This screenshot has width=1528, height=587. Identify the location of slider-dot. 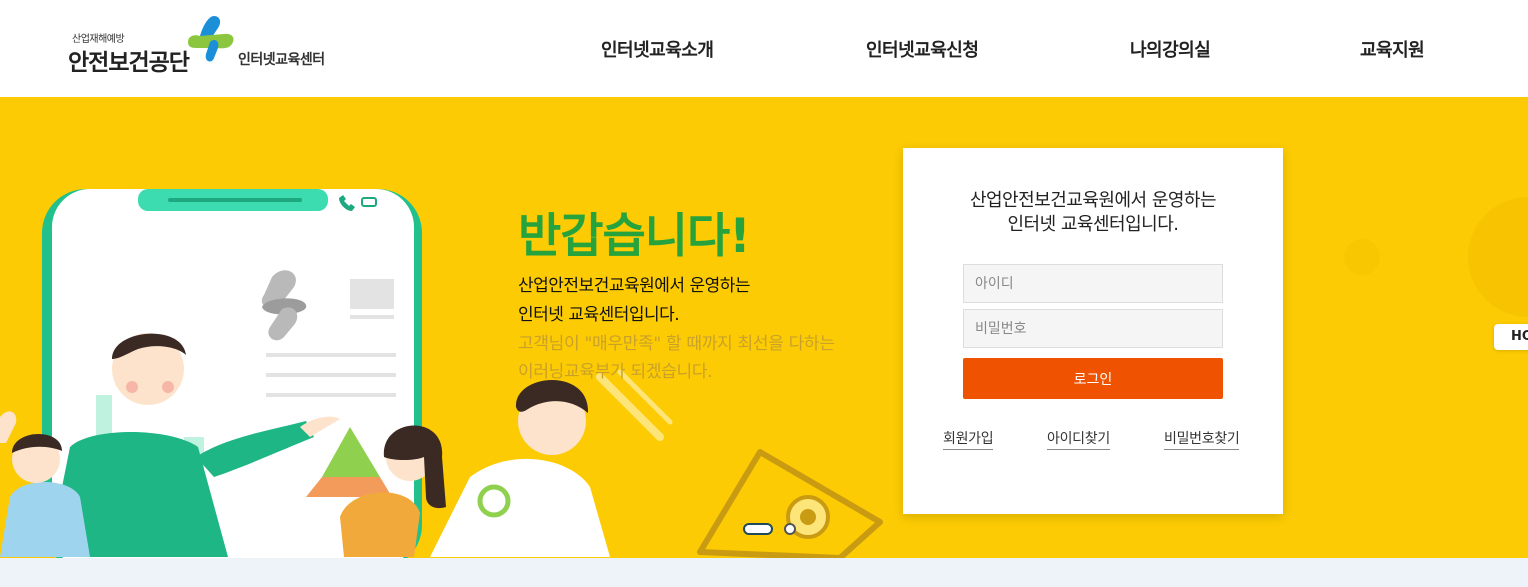
(790, 529).